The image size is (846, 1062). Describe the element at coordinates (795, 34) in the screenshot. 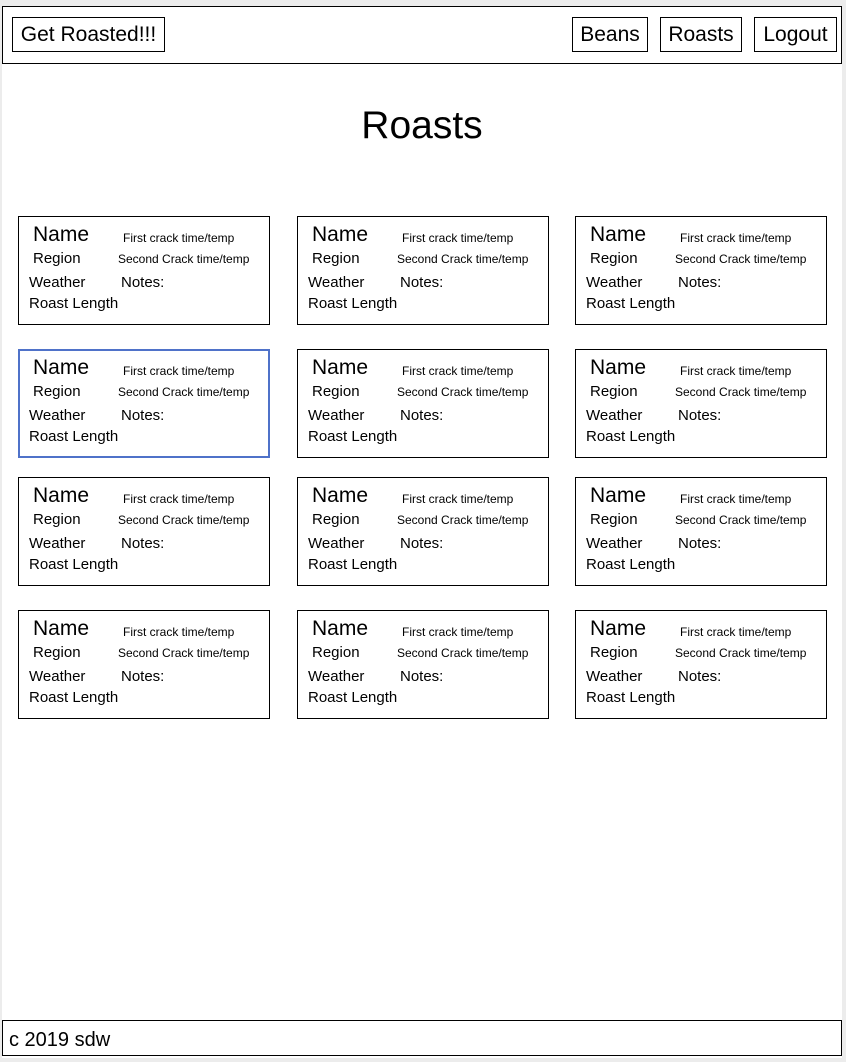

I see `nav-logout-button: Logout` at that location.